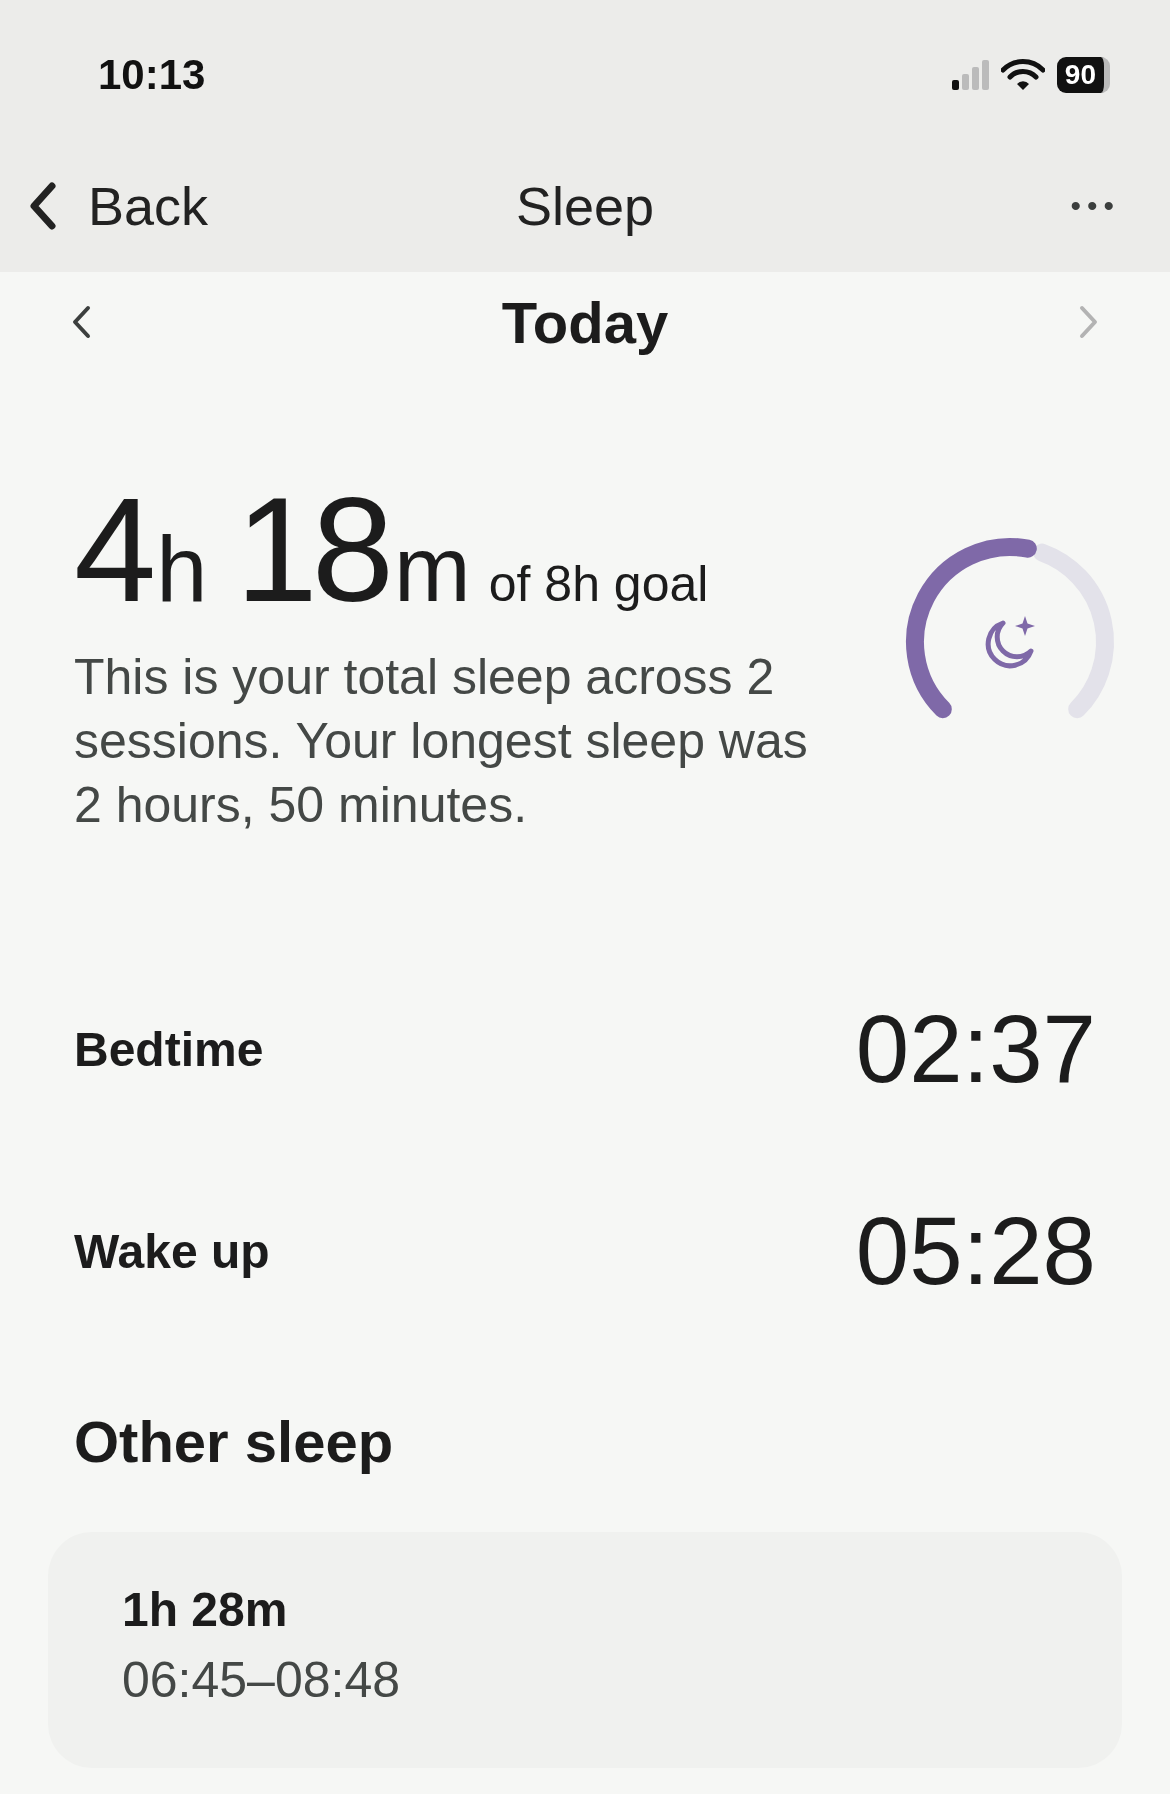 This screenshot has height=1794, width=1170. What do you see at coordinates (1095, 206) in the screenshot?
I see `more-button: •••` at bounding box center [1095, 206].